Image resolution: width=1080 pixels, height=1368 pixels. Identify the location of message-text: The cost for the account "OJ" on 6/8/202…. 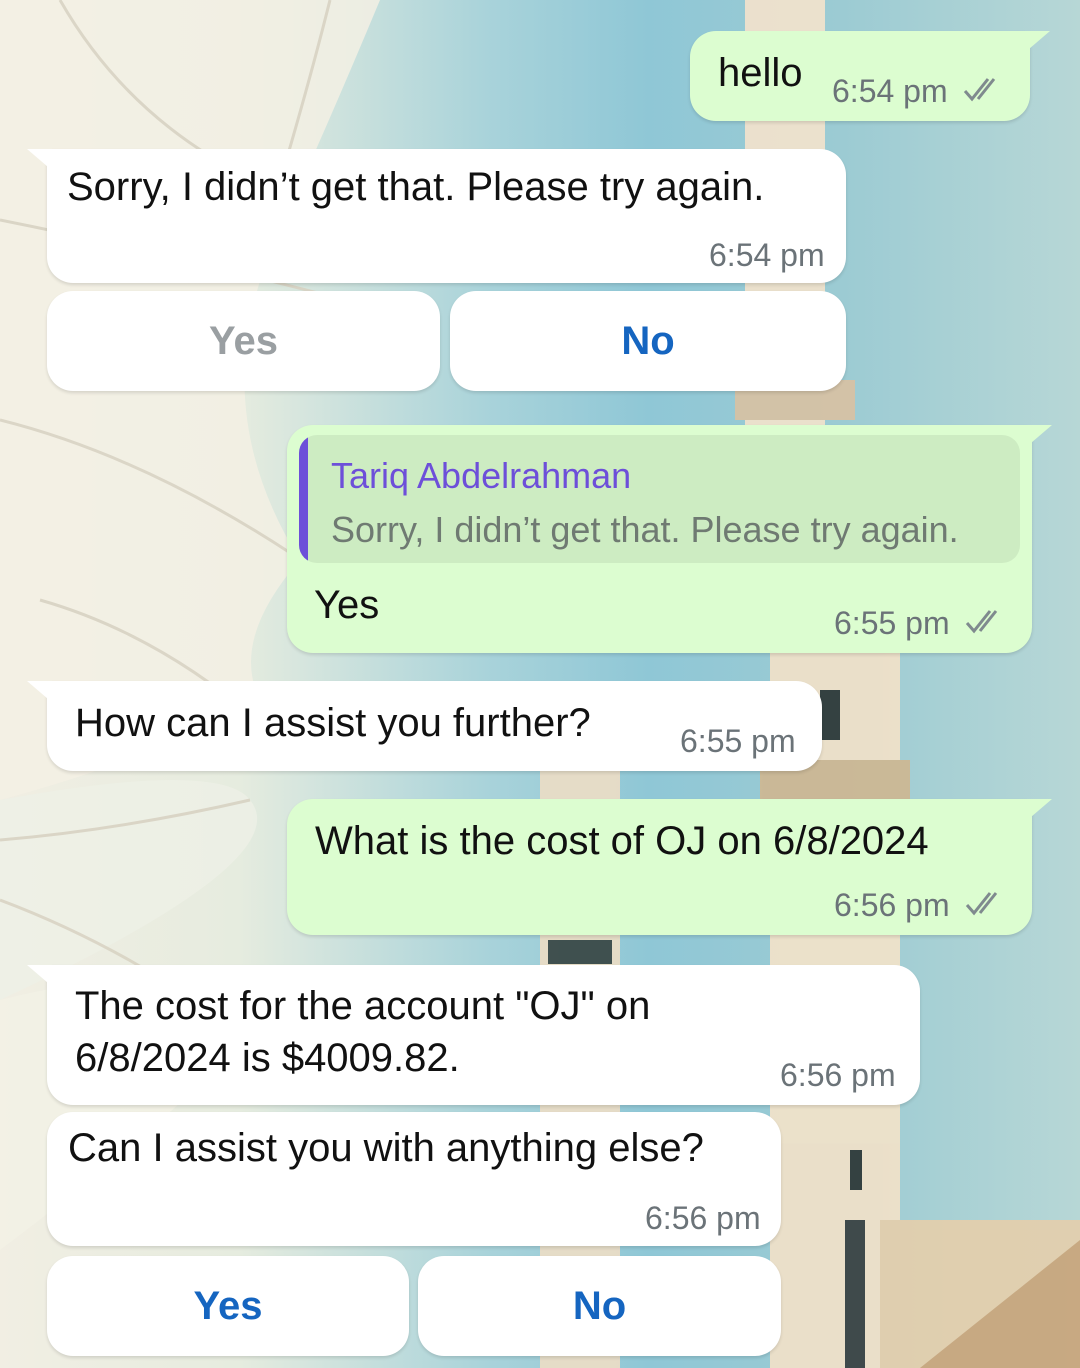
(363, 1032).